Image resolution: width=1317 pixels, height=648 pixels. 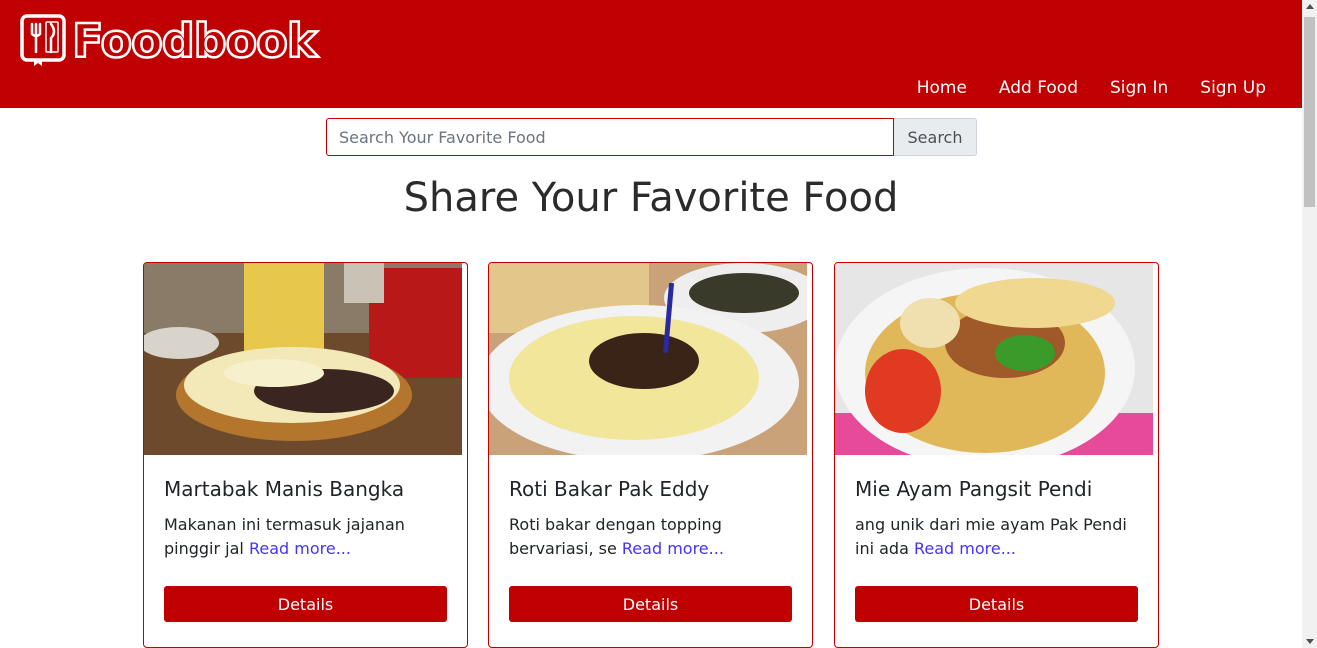 What do you see at coordinates (648, 359) in the screenshot?
I see `roti-bakar-photo` at bounding box center [648, 359].